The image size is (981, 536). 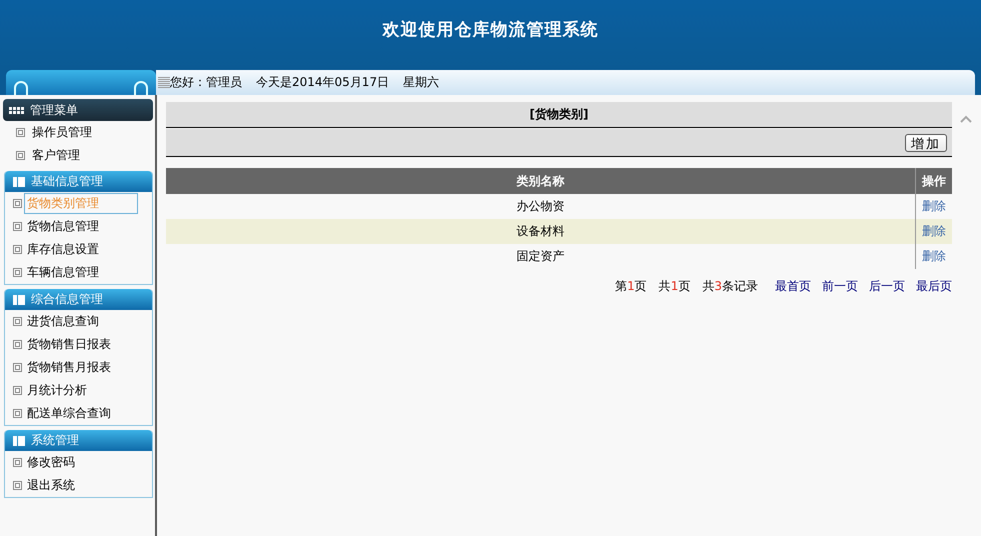 What do you see at coordinates (51, 485) in the screenshot?
I see `menu-item: 退出系统` at bounding box center [51, 485].